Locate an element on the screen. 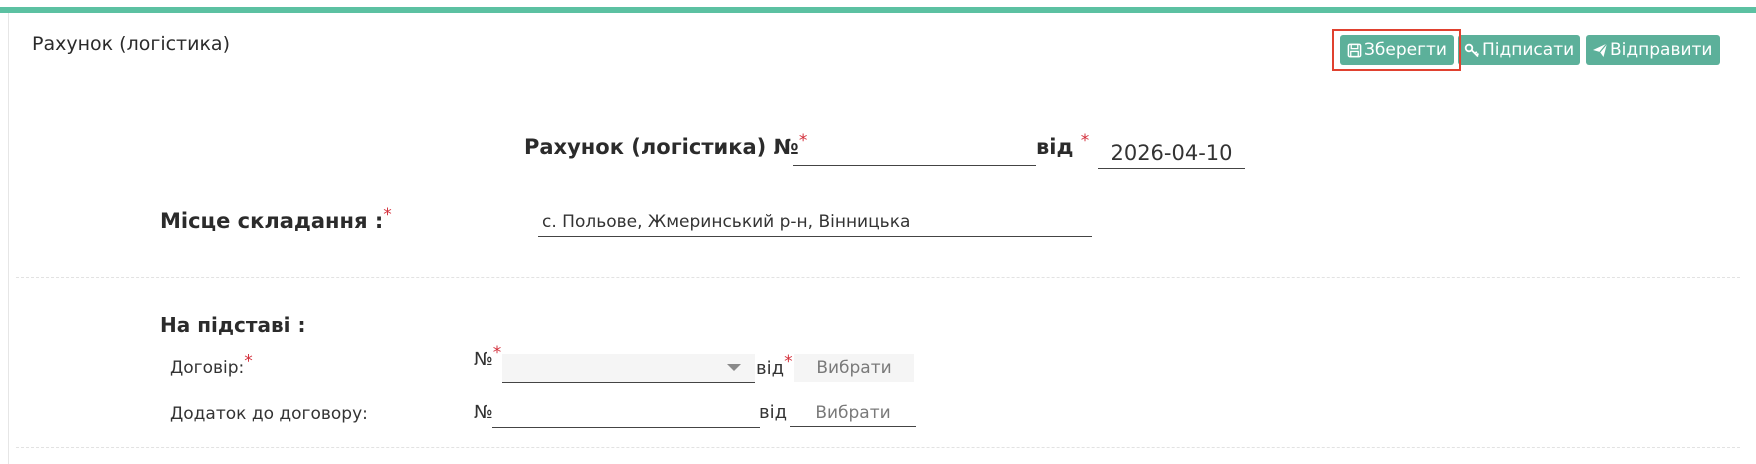  save-button: Зберегти is located at coordinates (1397, 50).